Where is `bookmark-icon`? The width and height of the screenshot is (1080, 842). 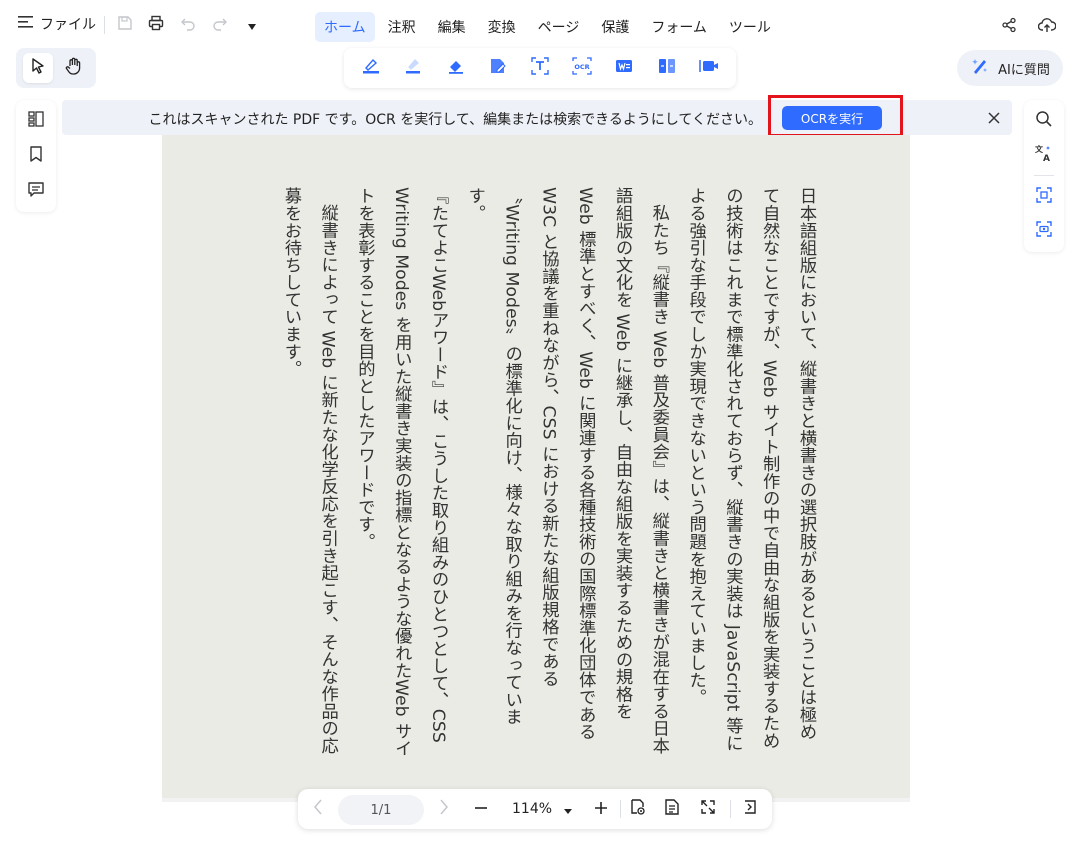 bookmark-icon is located at coordinates (36, 156).